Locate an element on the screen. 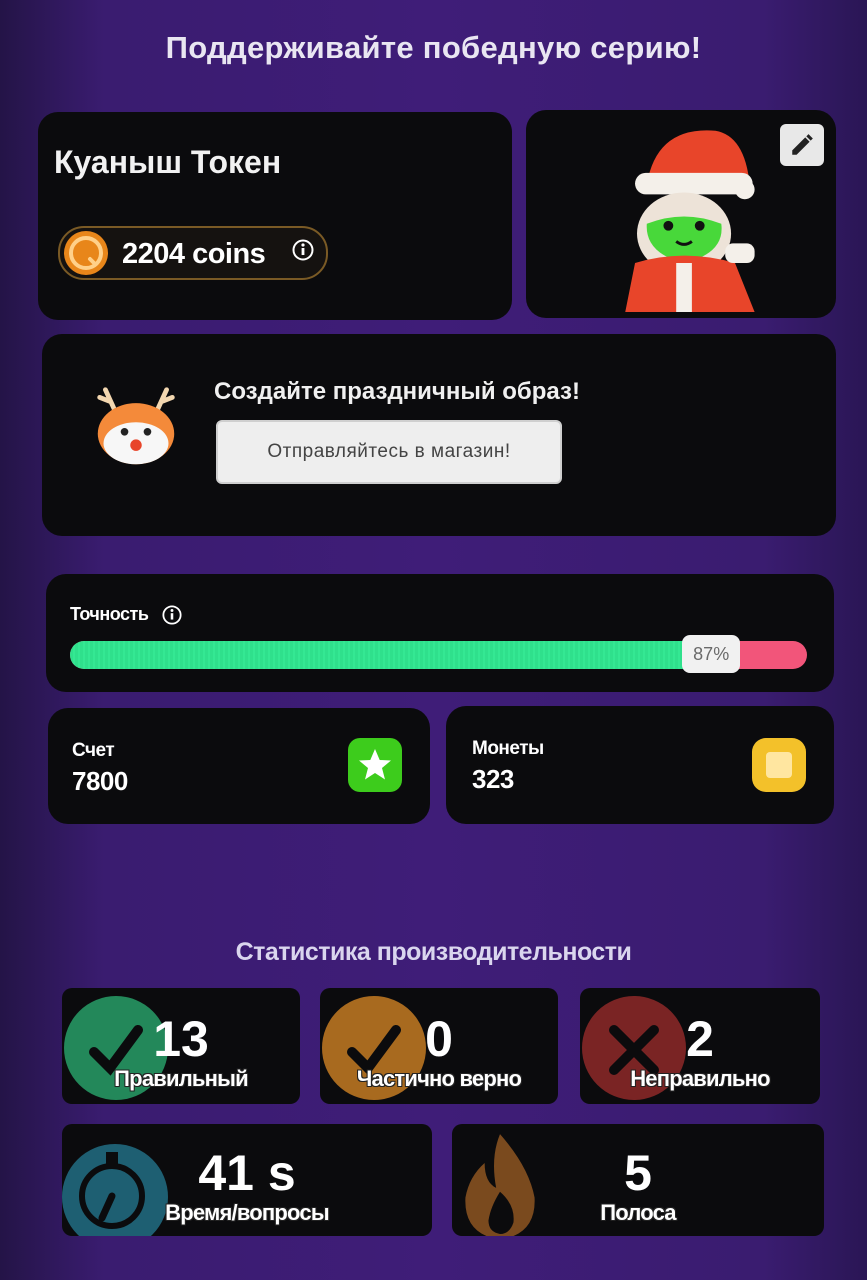 The width and height of the screenshot is (867, 1280). partial-count: 0 is located at coordinates (439, 1039).